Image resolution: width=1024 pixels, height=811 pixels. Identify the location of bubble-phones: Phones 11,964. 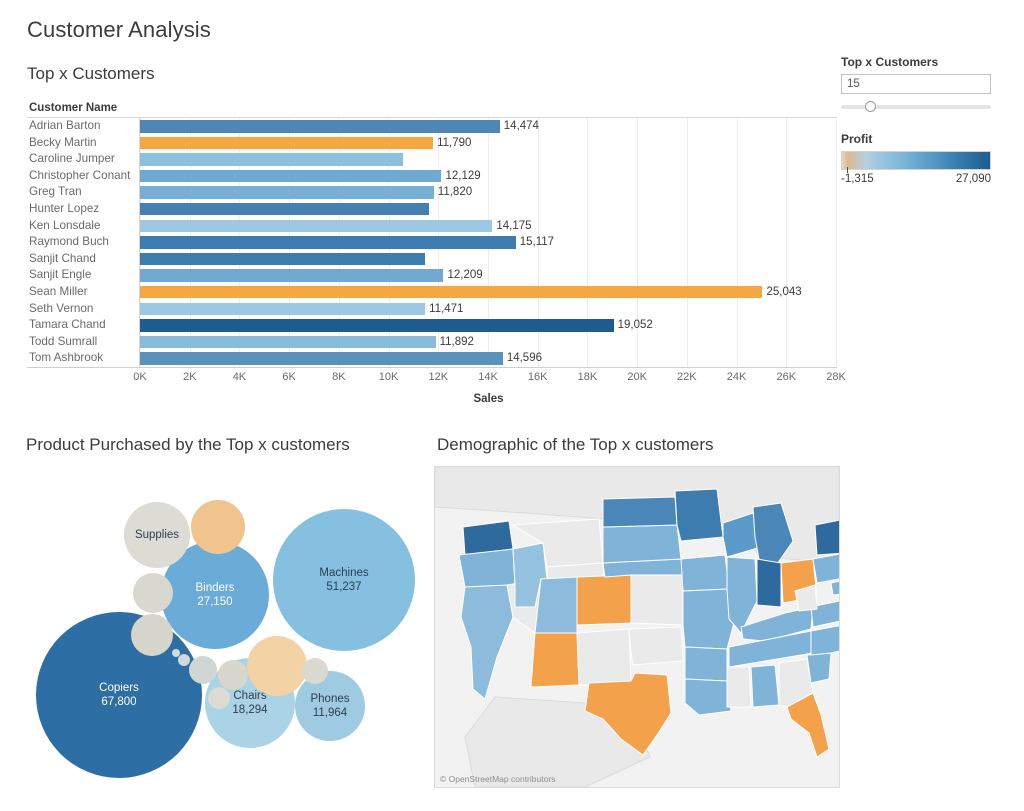
(330, 706).